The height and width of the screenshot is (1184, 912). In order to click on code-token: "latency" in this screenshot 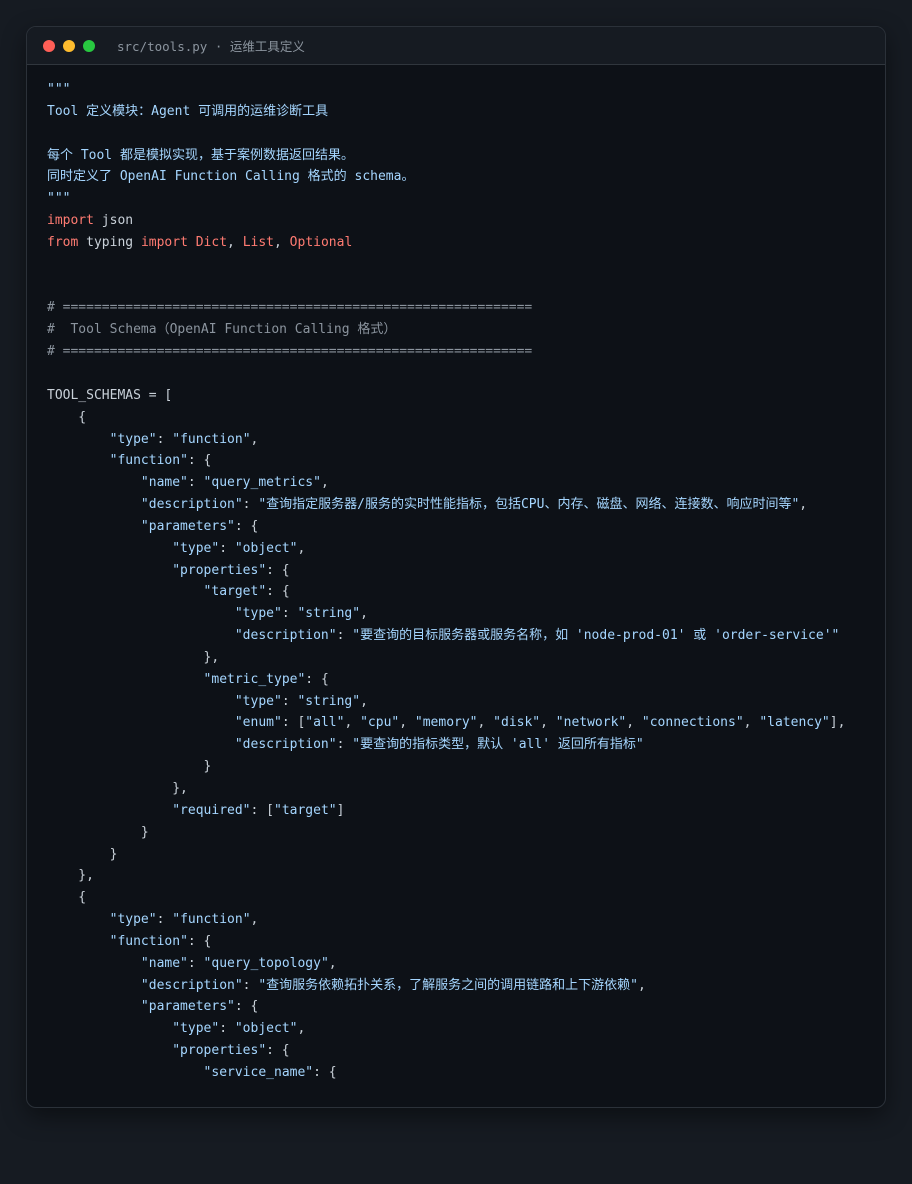, I will do `click(794, 723)`.